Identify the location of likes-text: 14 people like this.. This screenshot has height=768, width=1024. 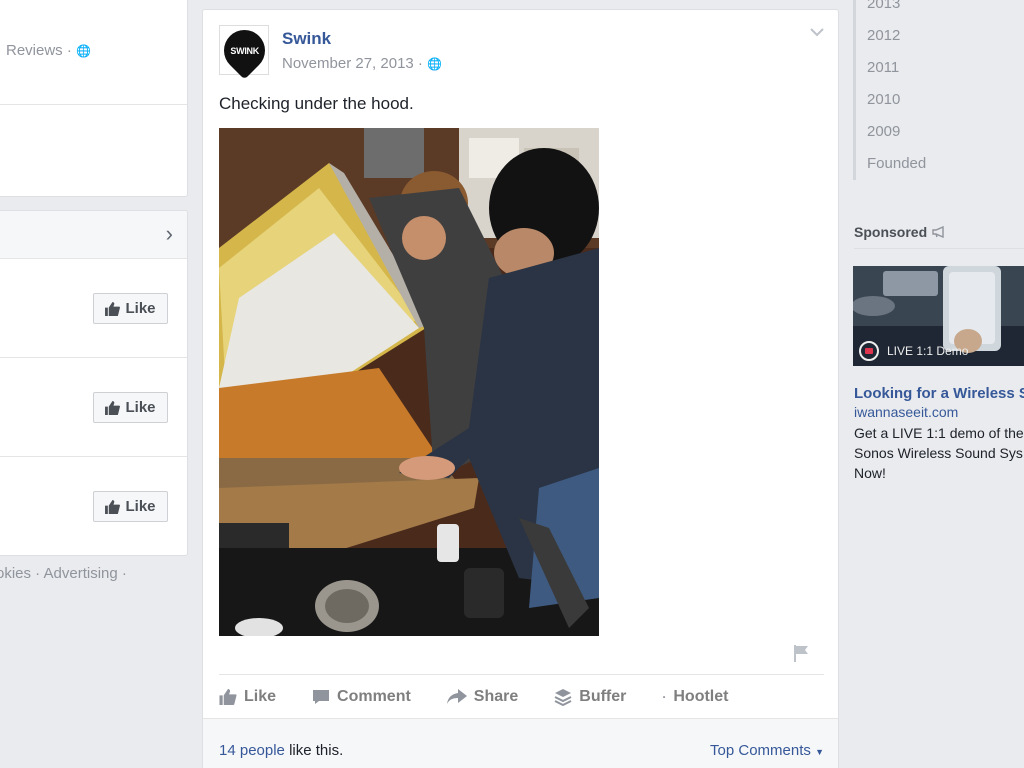
(281, 750).